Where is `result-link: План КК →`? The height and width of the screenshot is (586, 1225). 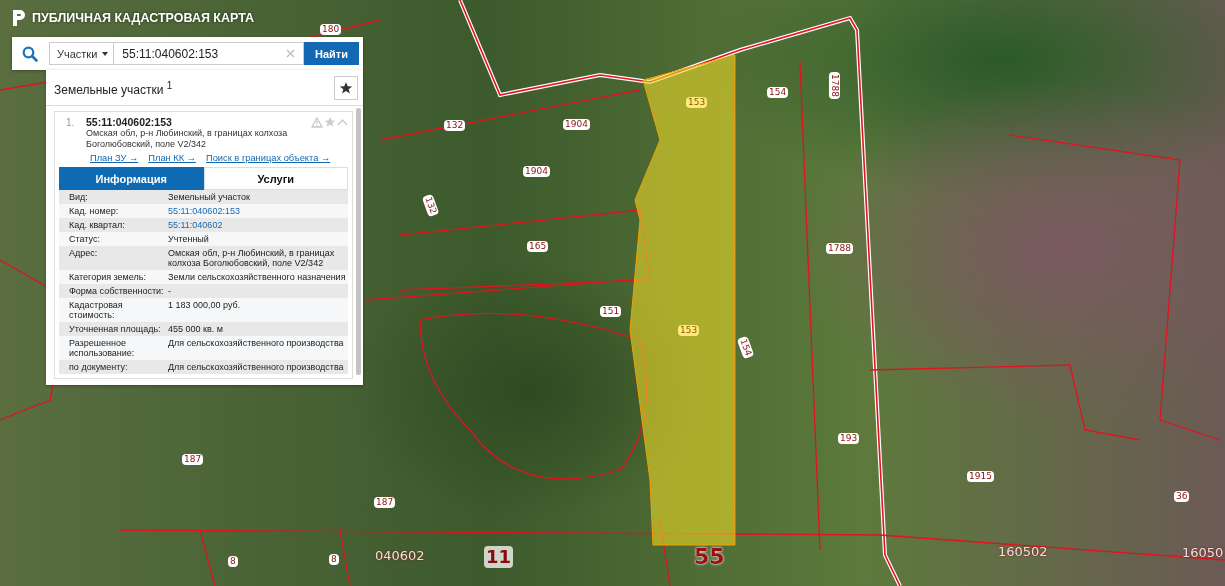 result-link: План КК → is located at coordinates (172, 158).